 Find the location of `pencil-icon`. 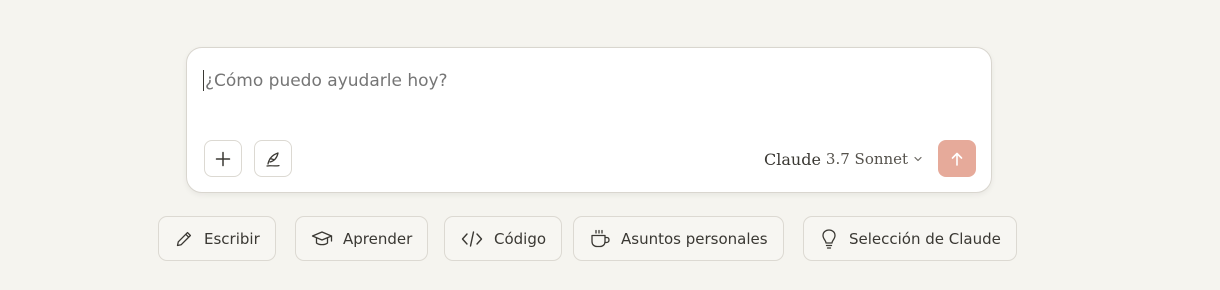

pencil-icon is located at coordinates (184, 238).